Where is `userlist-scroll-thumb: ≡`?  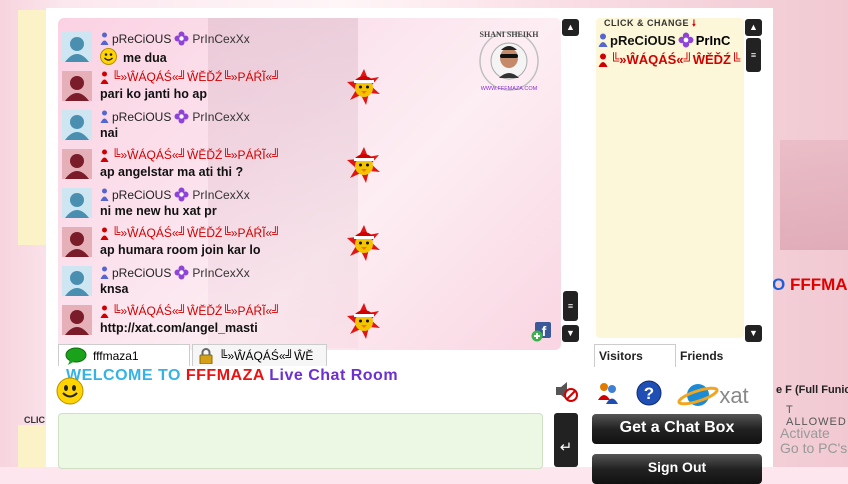
userlist-scroll-thumb: ≡ is located at coordinates (753, 55).